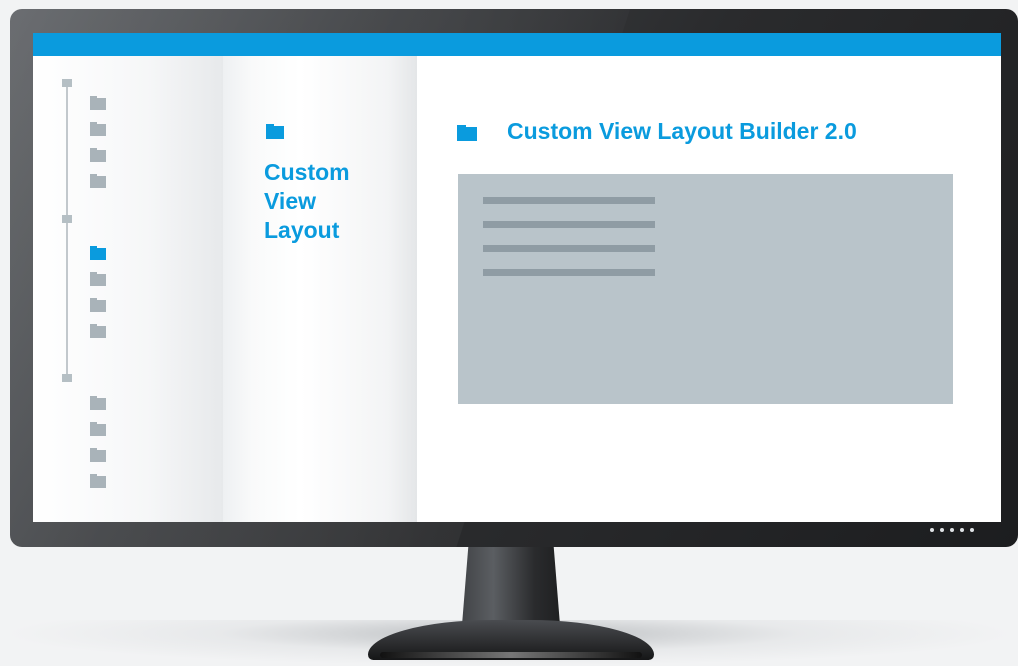 The width and height of the screenshot is (1018, 666). I want to click on panel-title: Custom View Layout, so click(334, 201).